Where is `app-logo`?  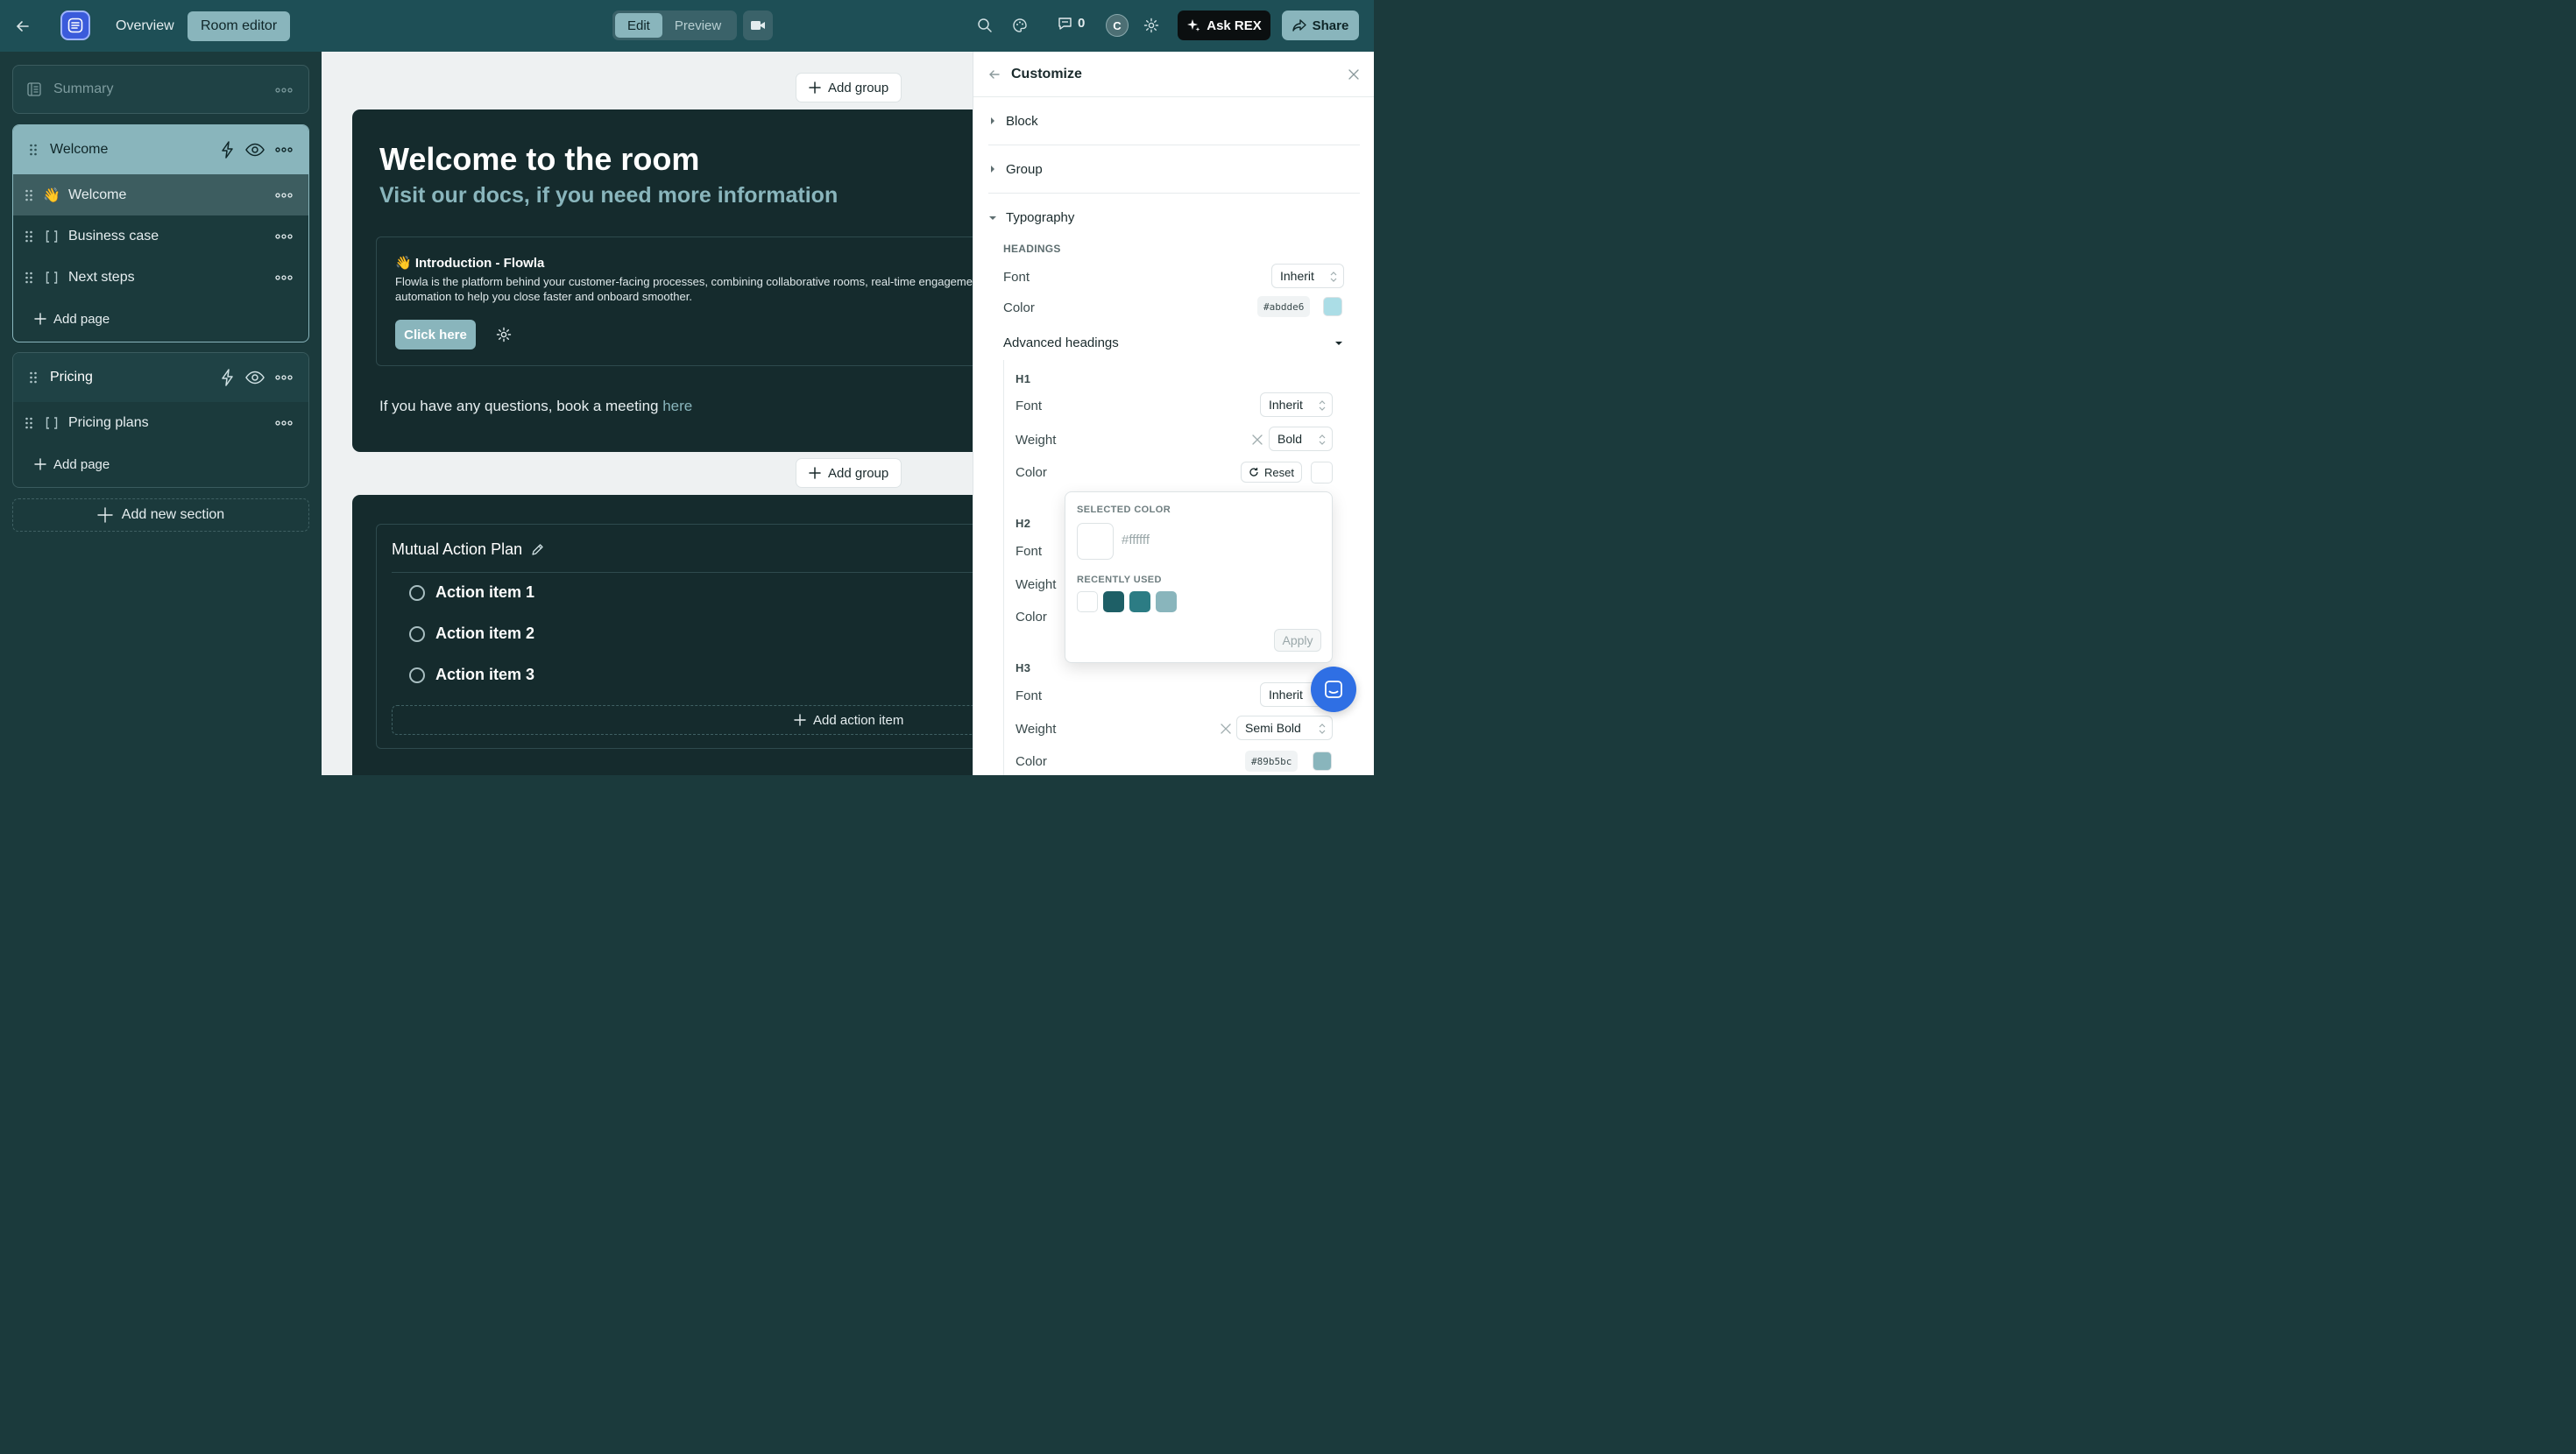 app-logo is located at coordinates (75, 25).